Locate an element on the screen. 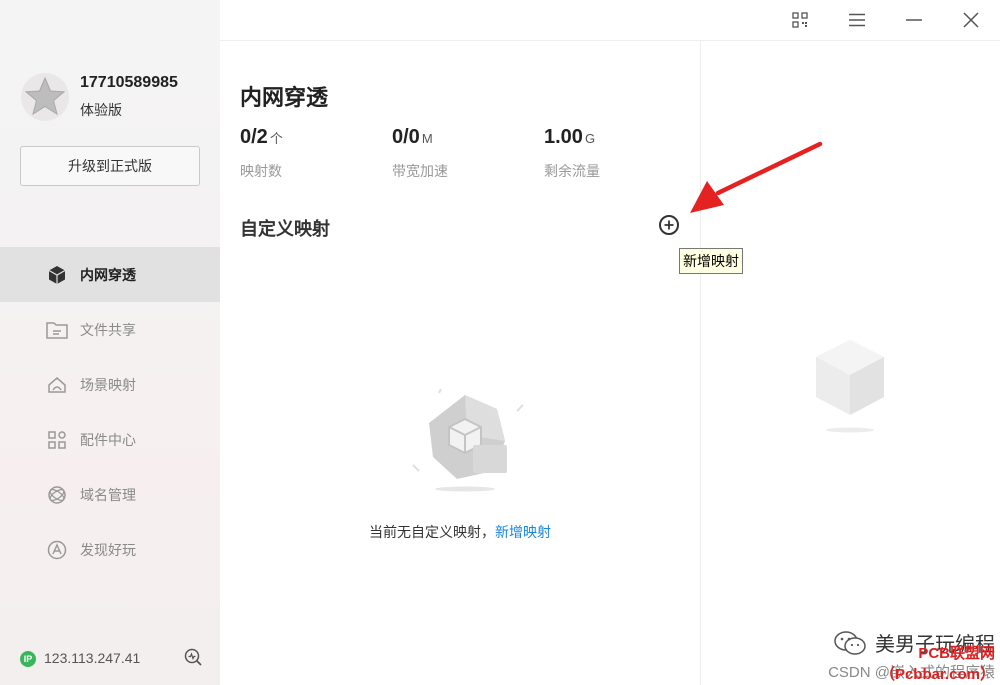 The height and width of the screenshot is (685, 1000). empty-state-message: 当前无自定义映射， is located at coordinates (432, 532).